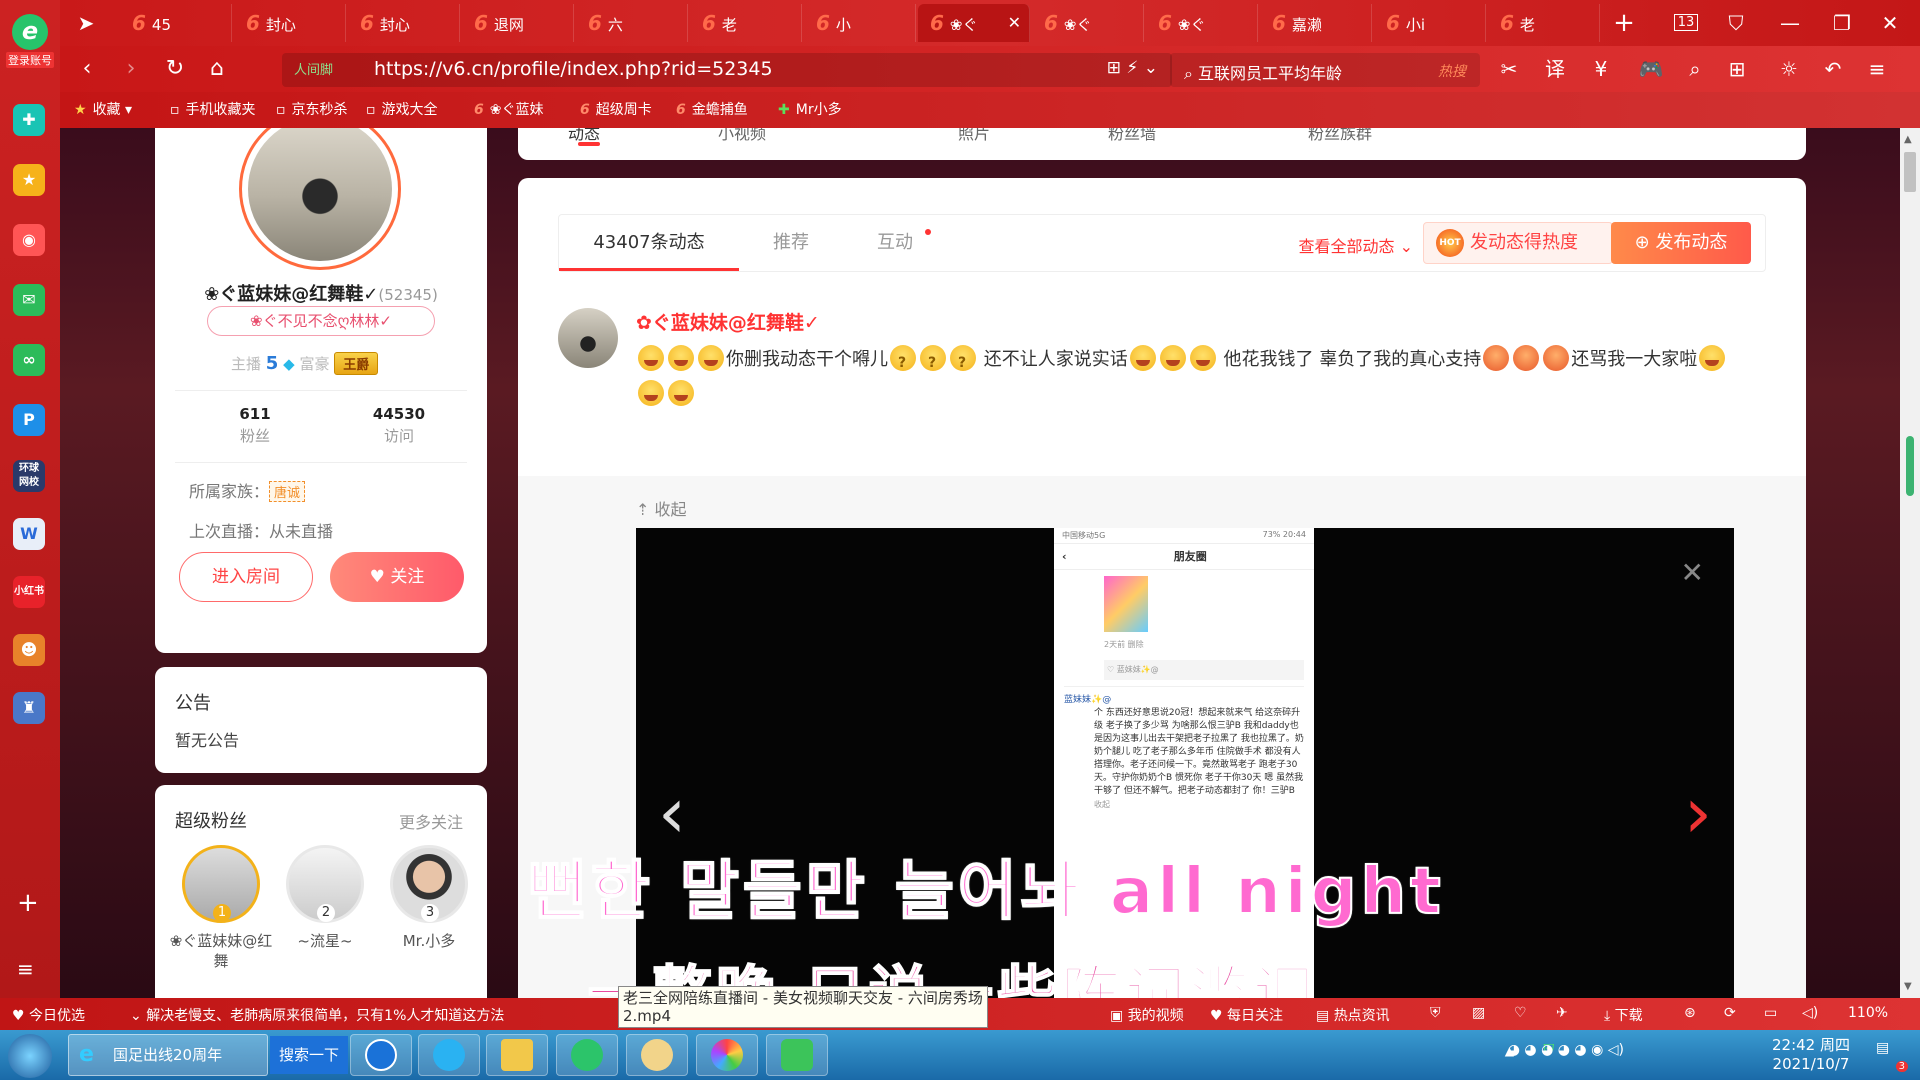  I want to click on tab-1: 6 45, so click(176, 23).